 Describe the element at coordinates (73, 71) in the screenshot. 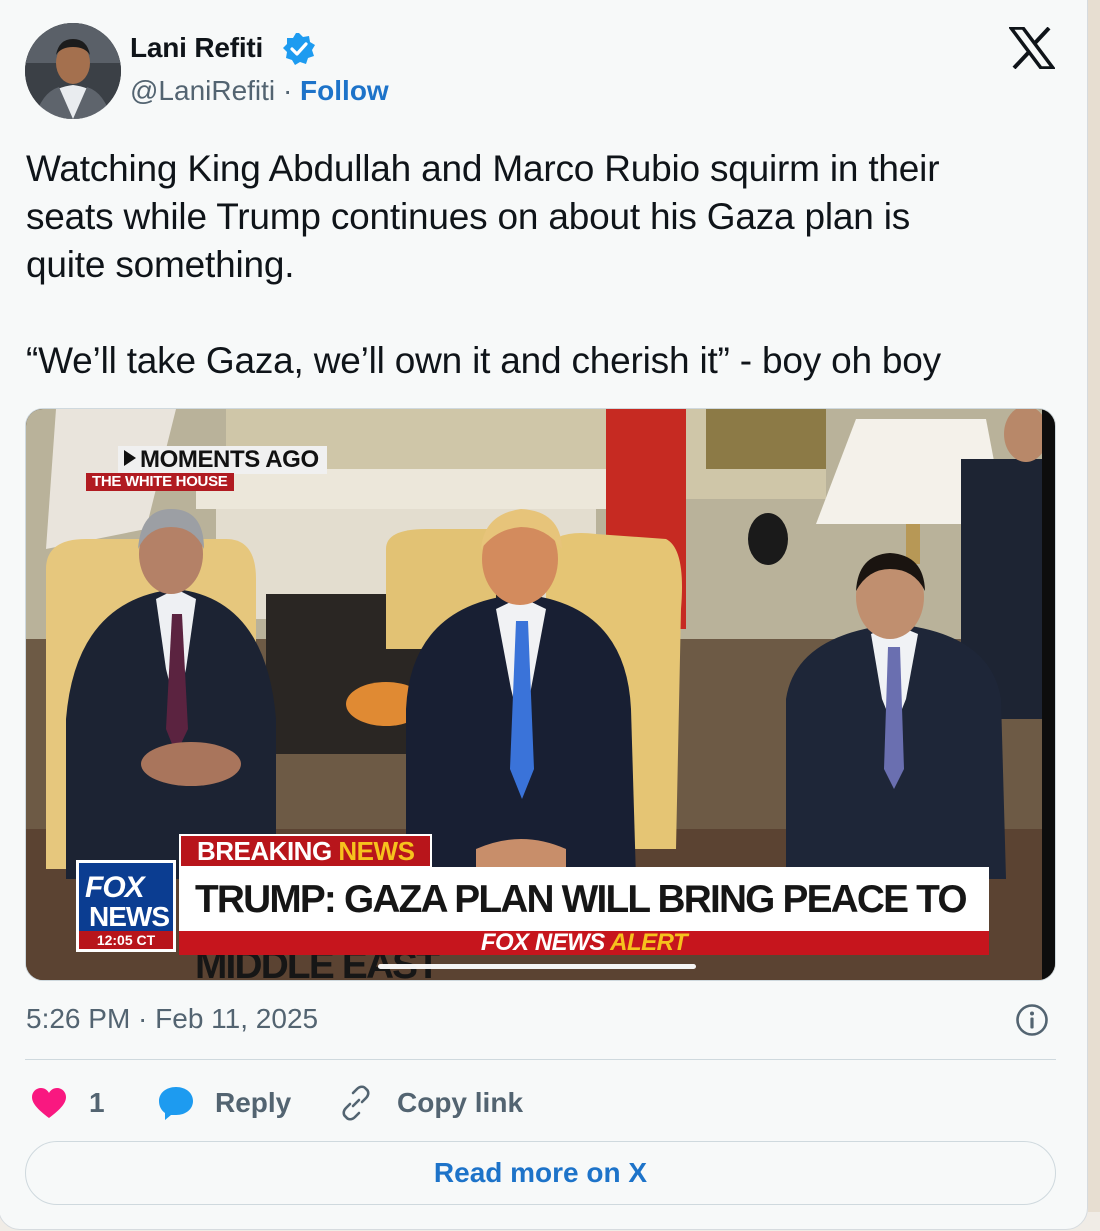

I see `avatar` at that location.